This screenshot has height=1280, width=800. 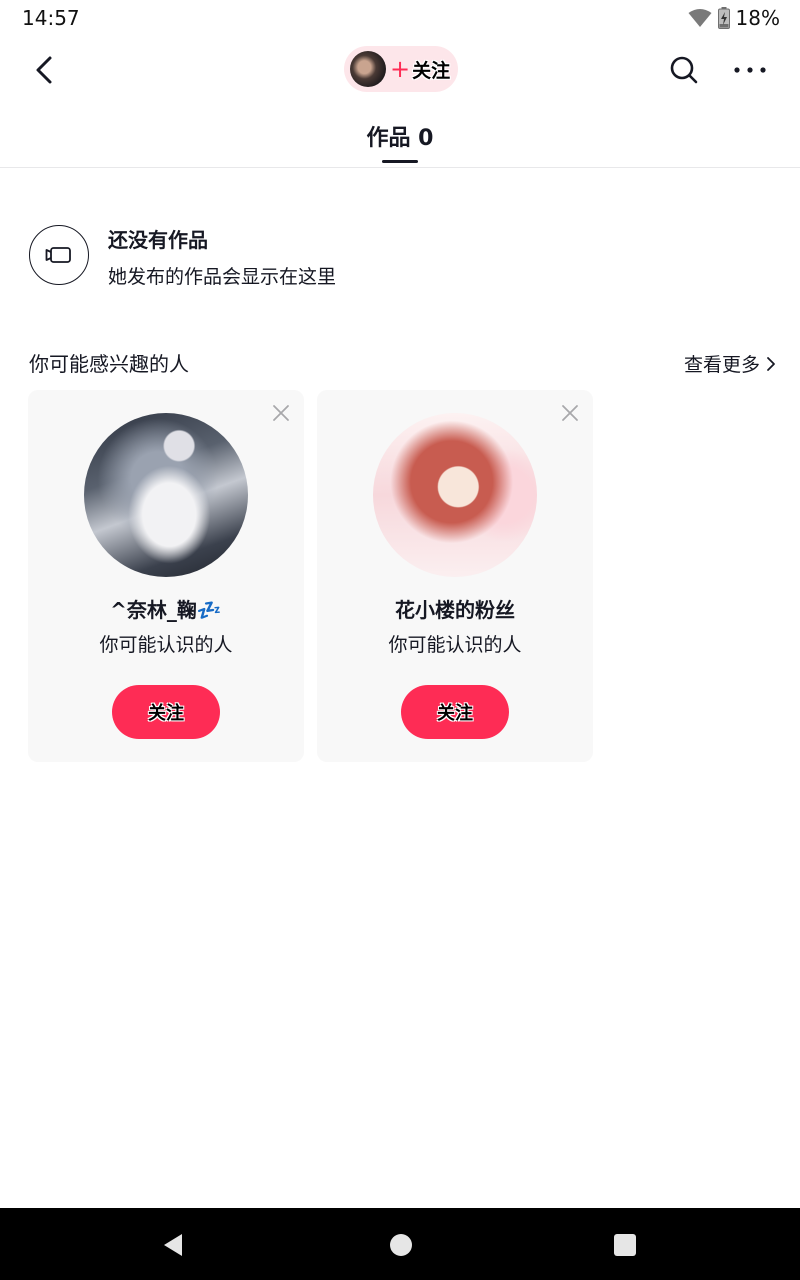 What do you see at coordinates (400, 18) in the screenshot?
I see `status-bar: 14:57 18%` at bounding box center [400, 18].